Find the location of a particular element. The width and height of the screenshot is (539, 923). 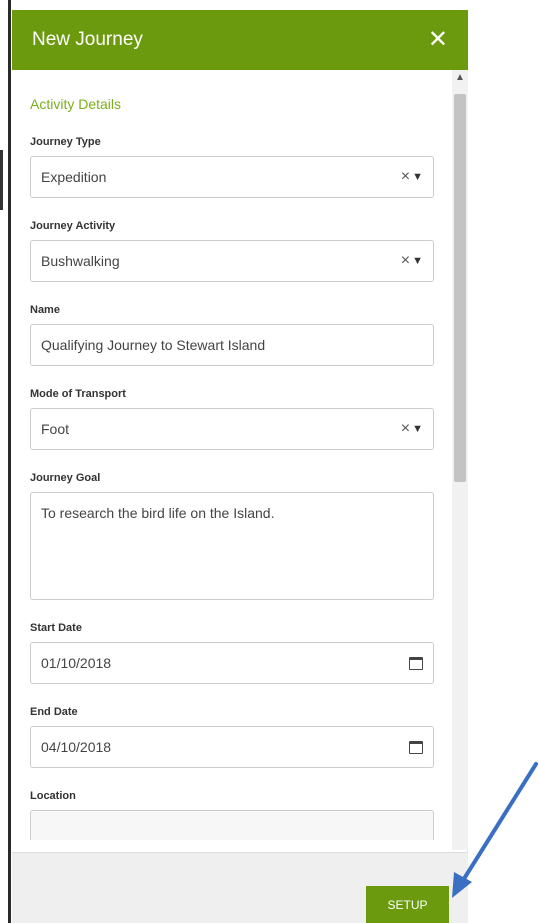

scrollbar: ▲ is located at coordinates (460, 460).